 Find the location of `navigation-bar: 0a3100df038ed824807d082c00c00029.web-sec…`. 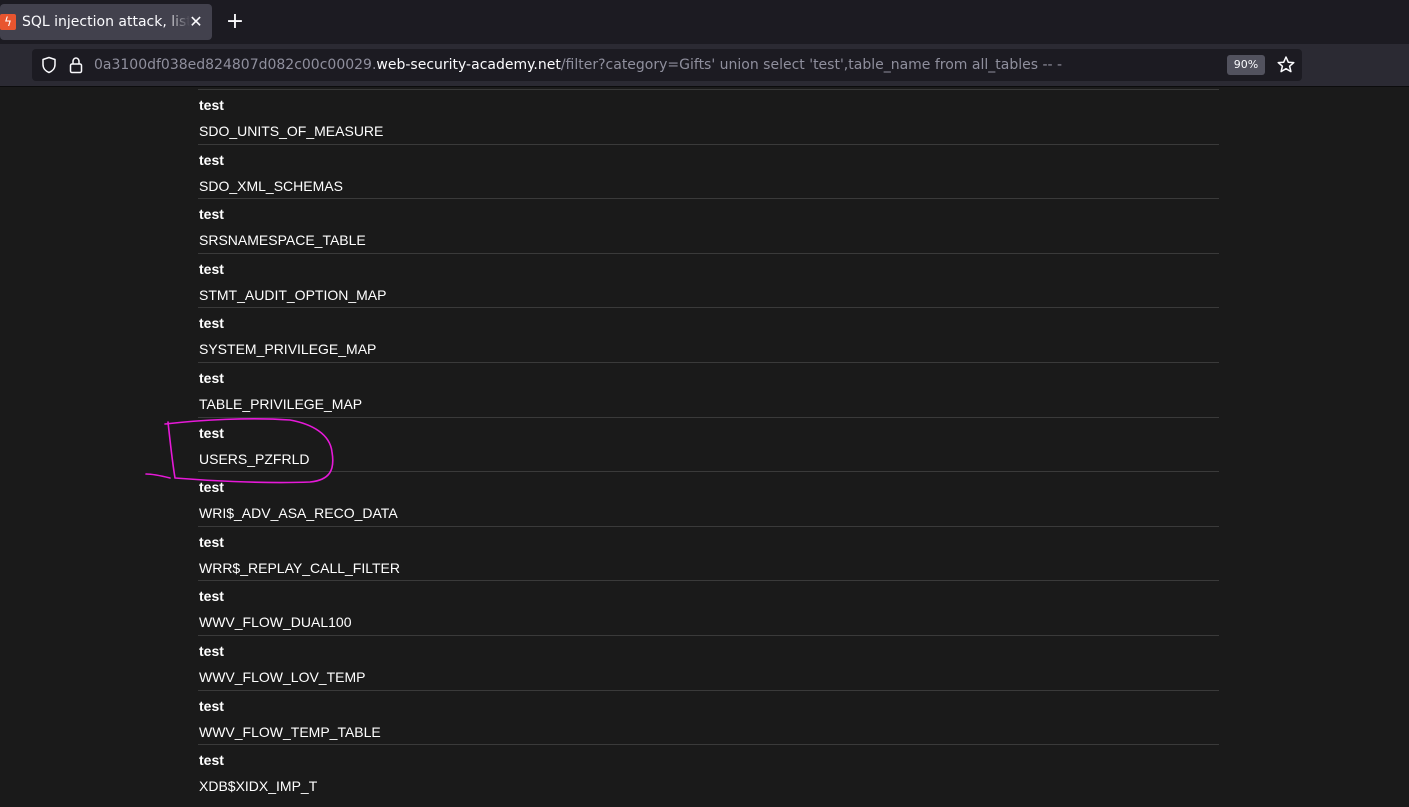

navigation-bar: 0a3100df038ed824807d082c00c00029.web-sec… is located at coordinates (704, 65).